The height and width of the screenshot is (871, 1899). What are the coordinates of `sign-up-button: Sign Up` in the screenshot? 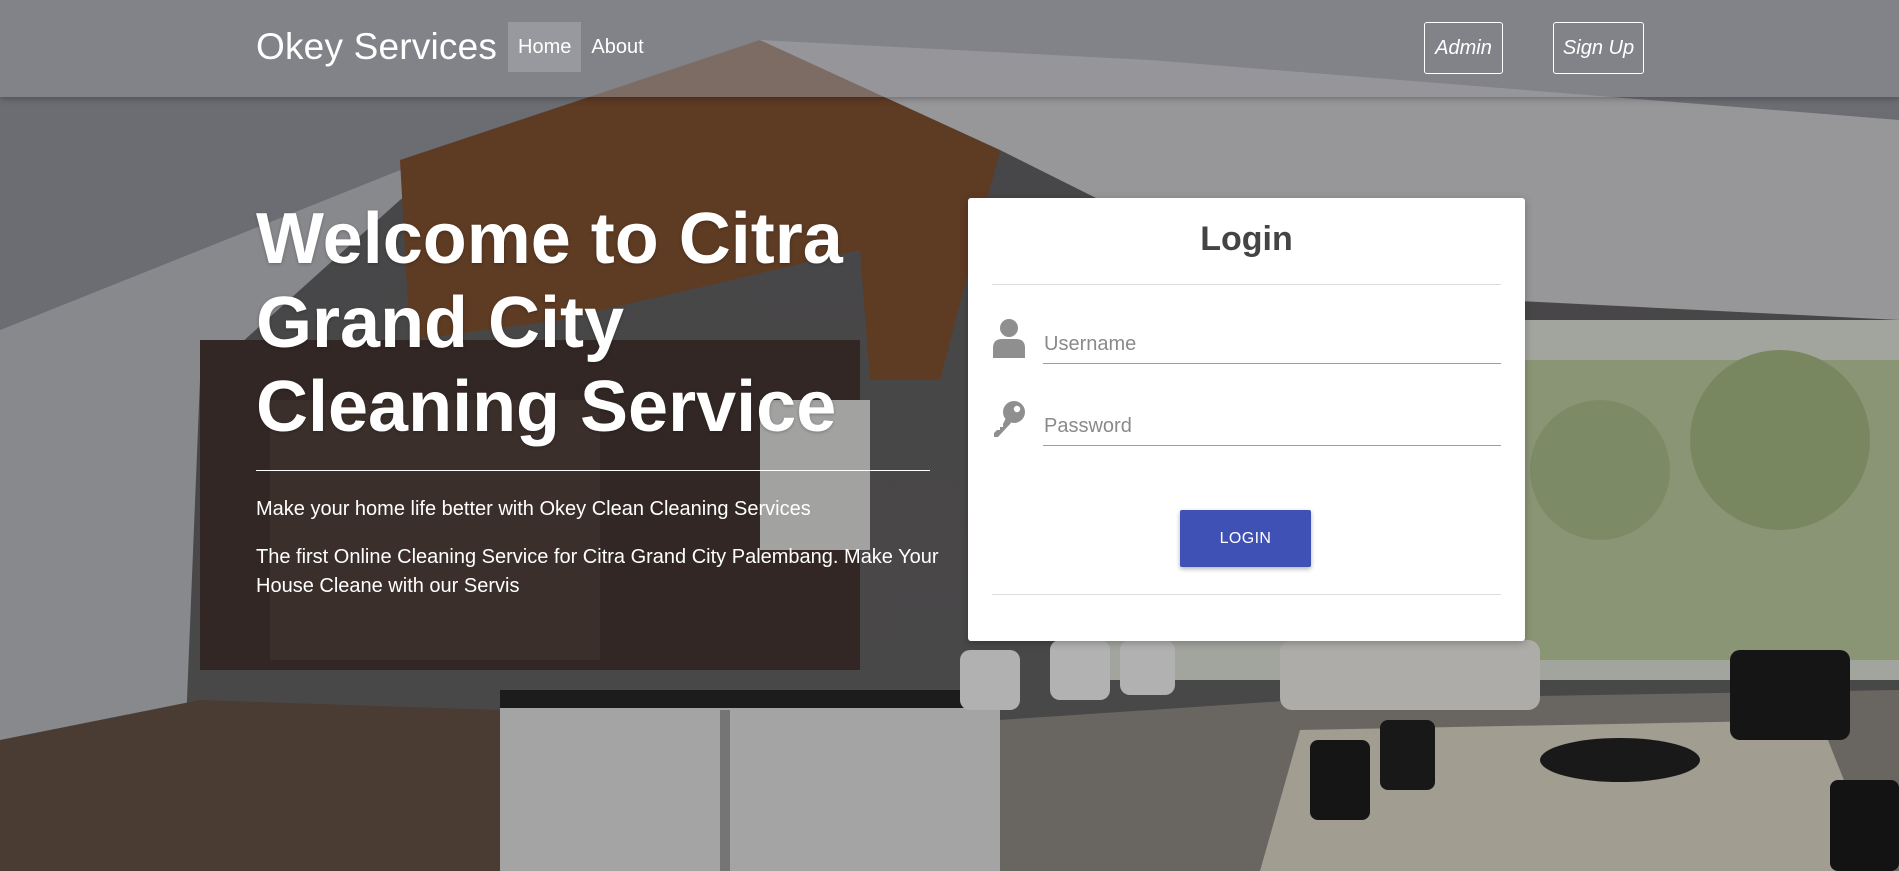 It's located at (1598, 48).